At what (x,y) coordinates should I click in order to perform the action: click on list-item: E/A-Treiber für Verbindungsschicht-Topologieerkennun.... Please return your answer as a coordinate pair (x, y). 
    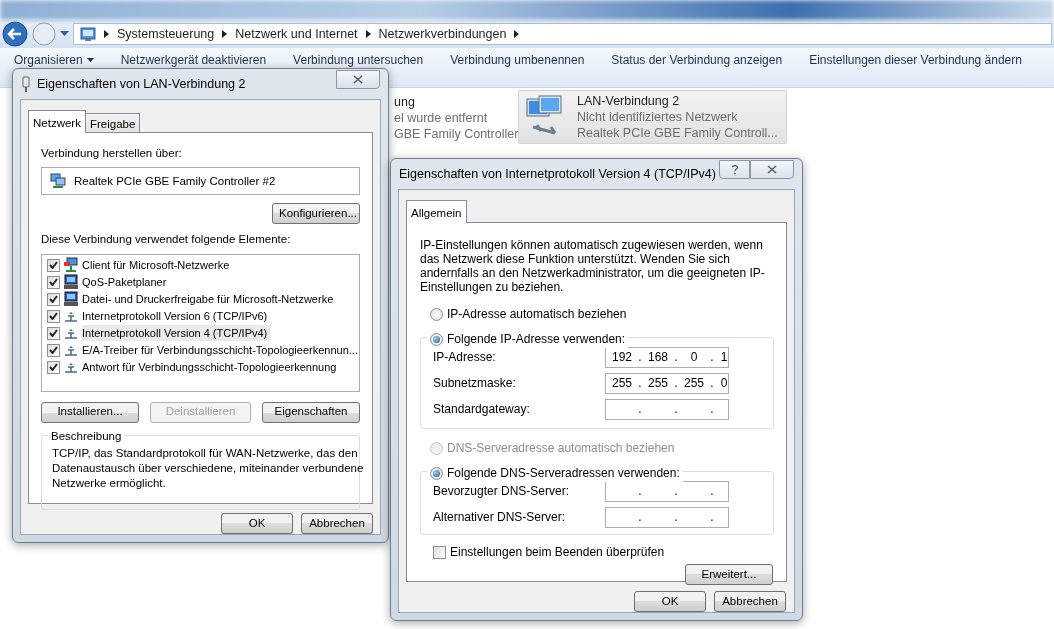
    Looking at the image, I should click on (222, 350).